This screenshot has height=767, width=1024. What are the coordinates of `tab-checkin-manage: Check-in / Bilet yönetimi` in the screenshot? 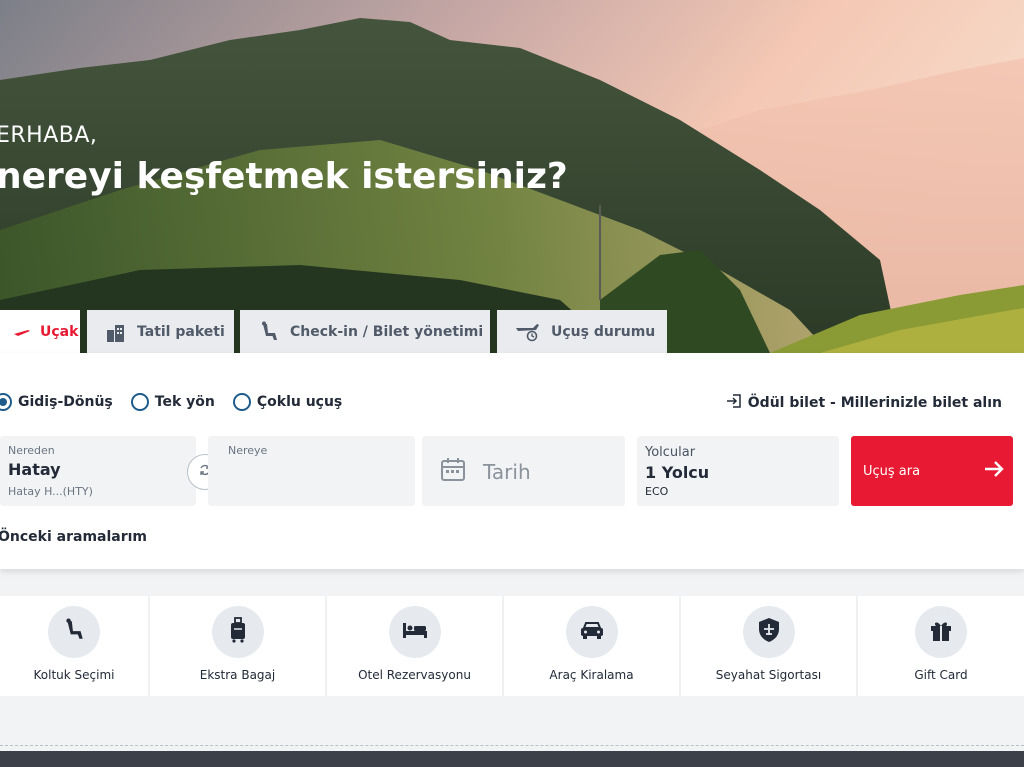 It's located at (365, 332).